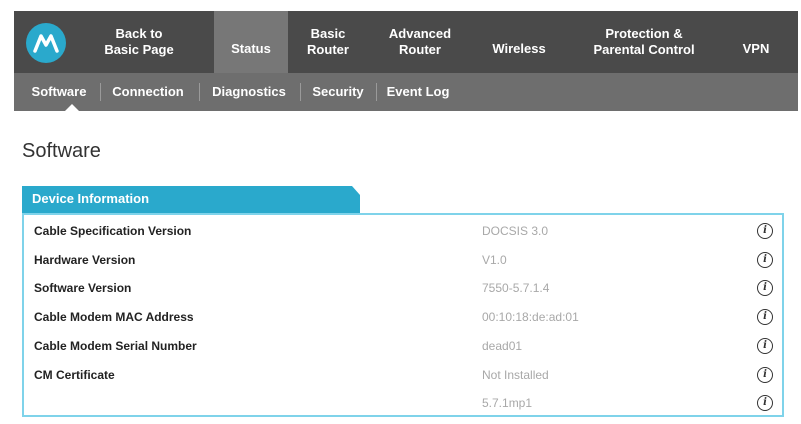 This screenshot has height=424, width=801. What do you see at coordinates (403, 375) in the screenshot?
I see `table-row: CM Certificate Not Installed i` at bounding box center [403, 375].